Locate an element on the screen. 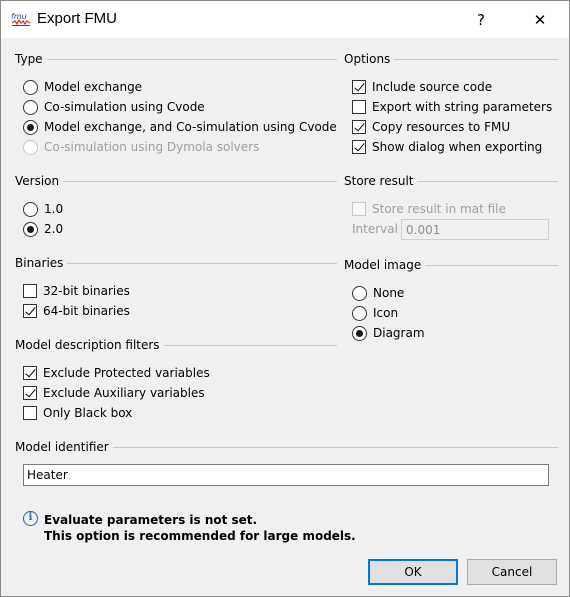 This screenshot has height=597, width=570. info-line-1: Evaluate parameters is not set. is located at coordinates (151, 520).